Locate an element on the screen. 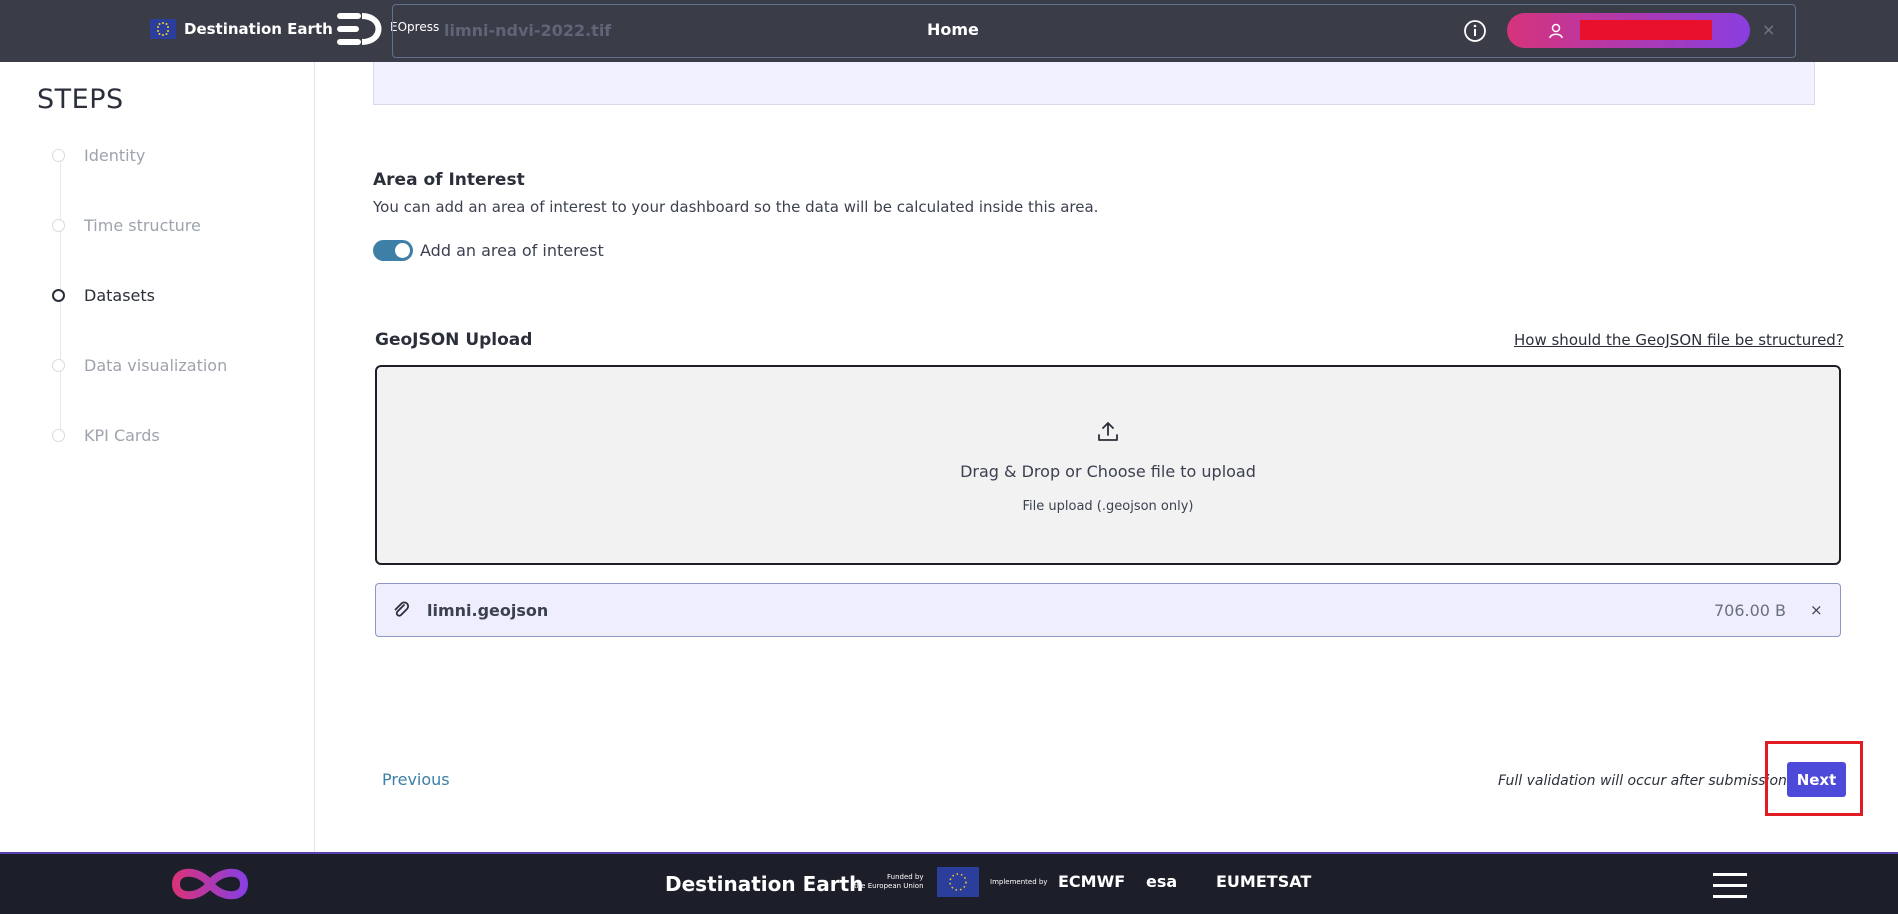  paperclip-icon is located at coordinates (402, 609).